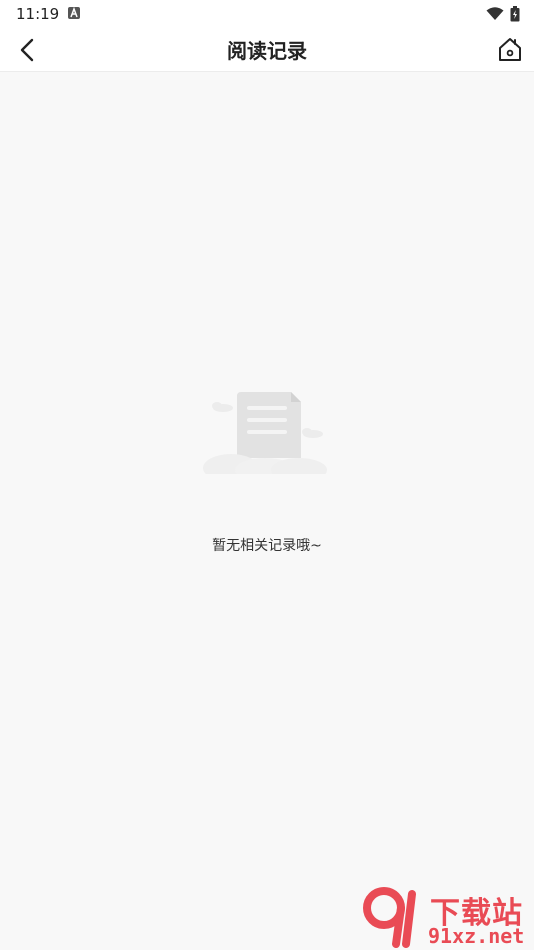 This screenshot has height=950, width=534. What do you see at coordinates (267, 14) in the screenshot?
I see `status-bar: 11:19` at bounding box center [267, 14].